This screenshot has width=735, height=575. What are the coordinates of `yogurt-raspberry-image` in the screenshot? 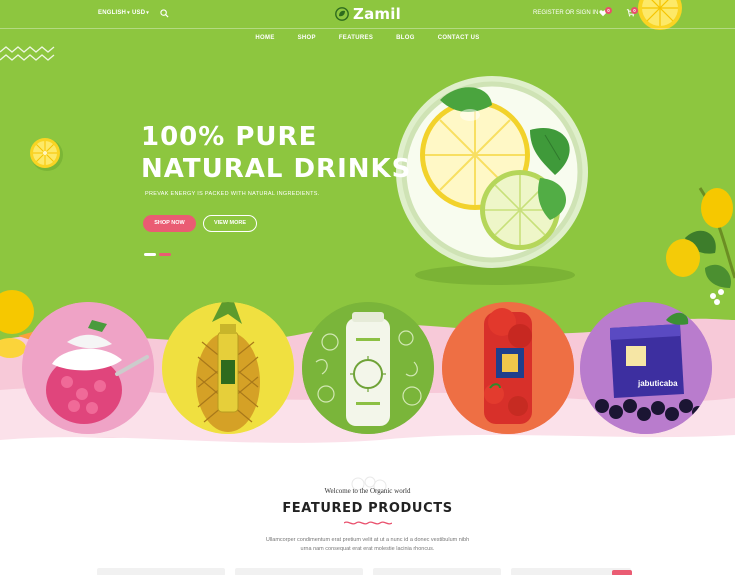 It's located at (88, 368).